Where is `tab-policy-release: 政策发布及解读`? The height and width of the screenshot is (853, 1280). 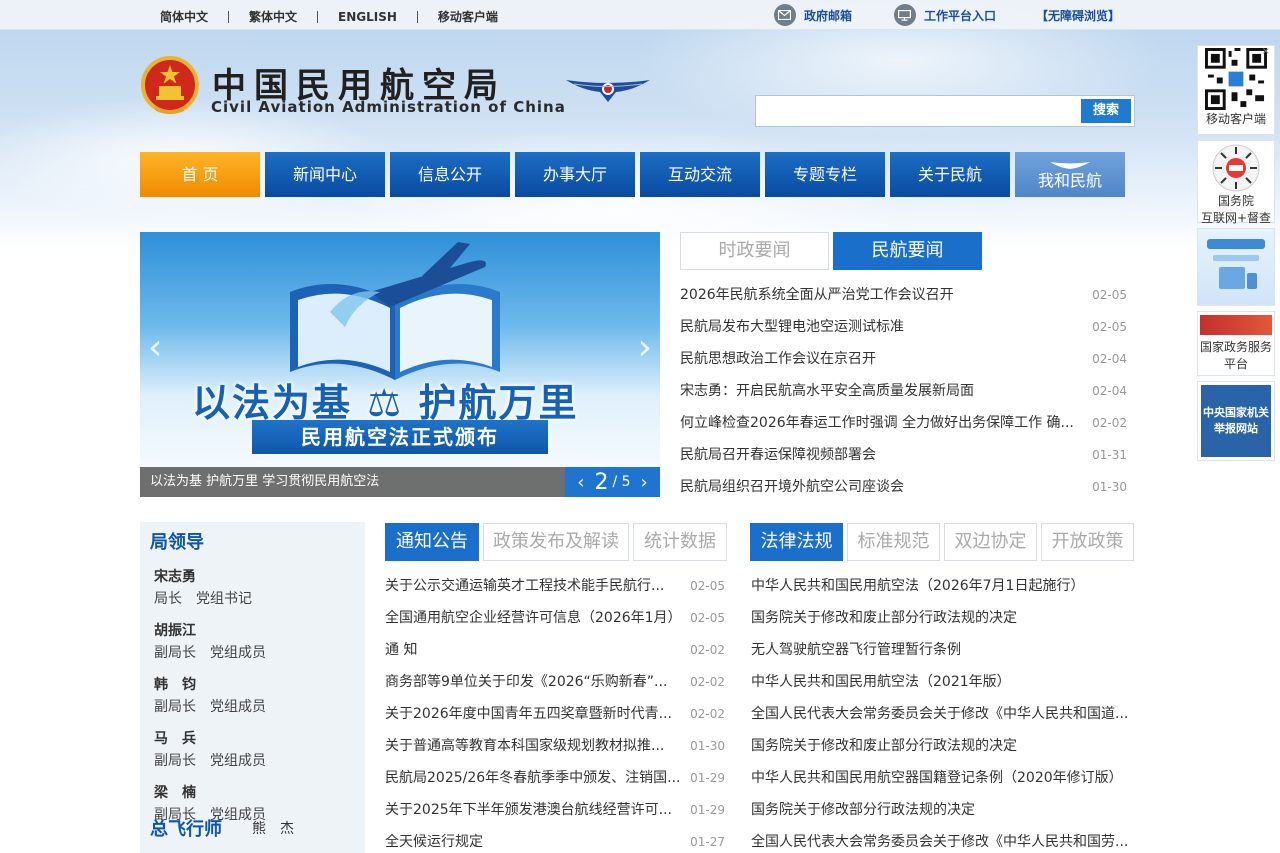
tab-policy-release: 政策发布及解读 is located at coordinates (556, 542).